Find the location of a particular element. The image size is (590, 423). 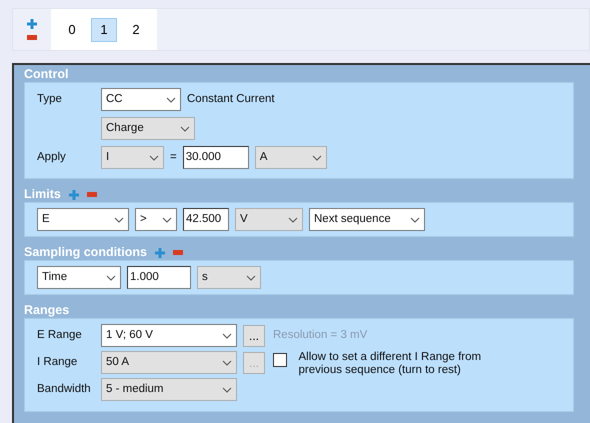

field-label: Apply is located at coordinates (52, 157).